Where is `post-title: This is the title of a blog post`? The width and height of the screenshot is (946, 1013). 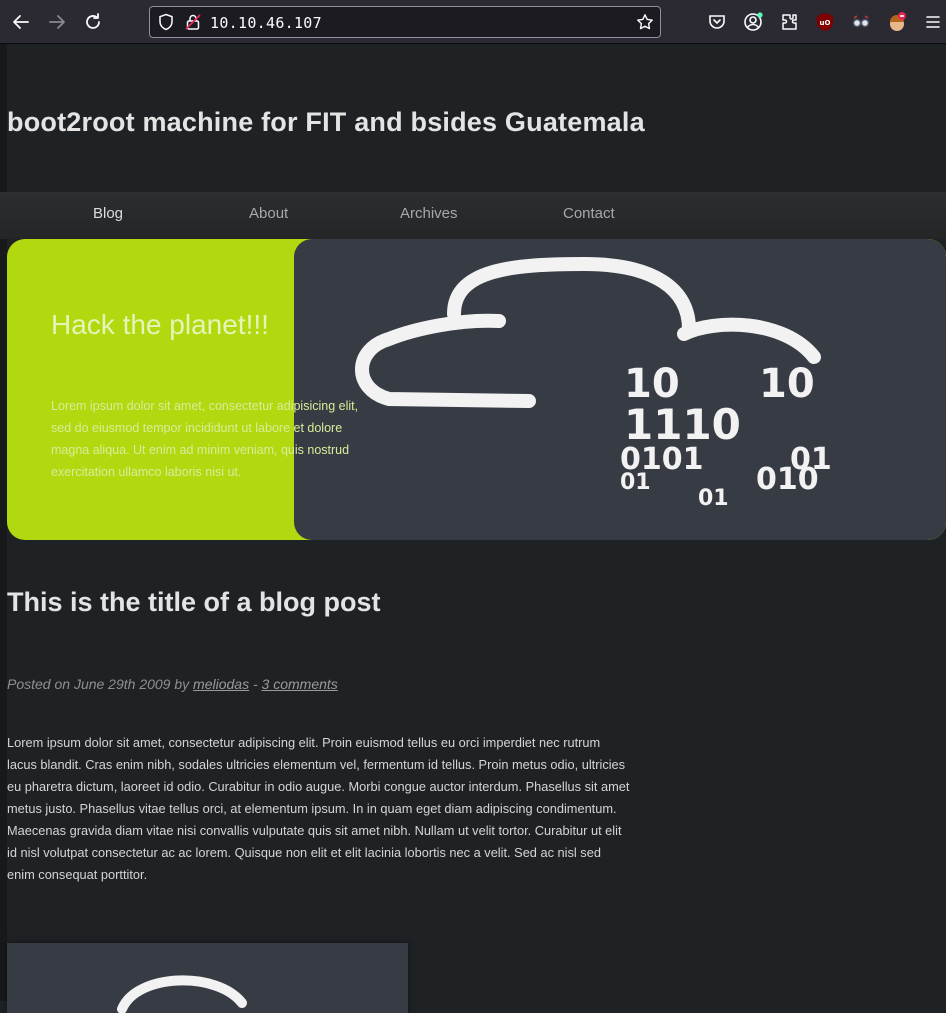 post-title: This is the title of a blog post is located at coordinates (194, 602).